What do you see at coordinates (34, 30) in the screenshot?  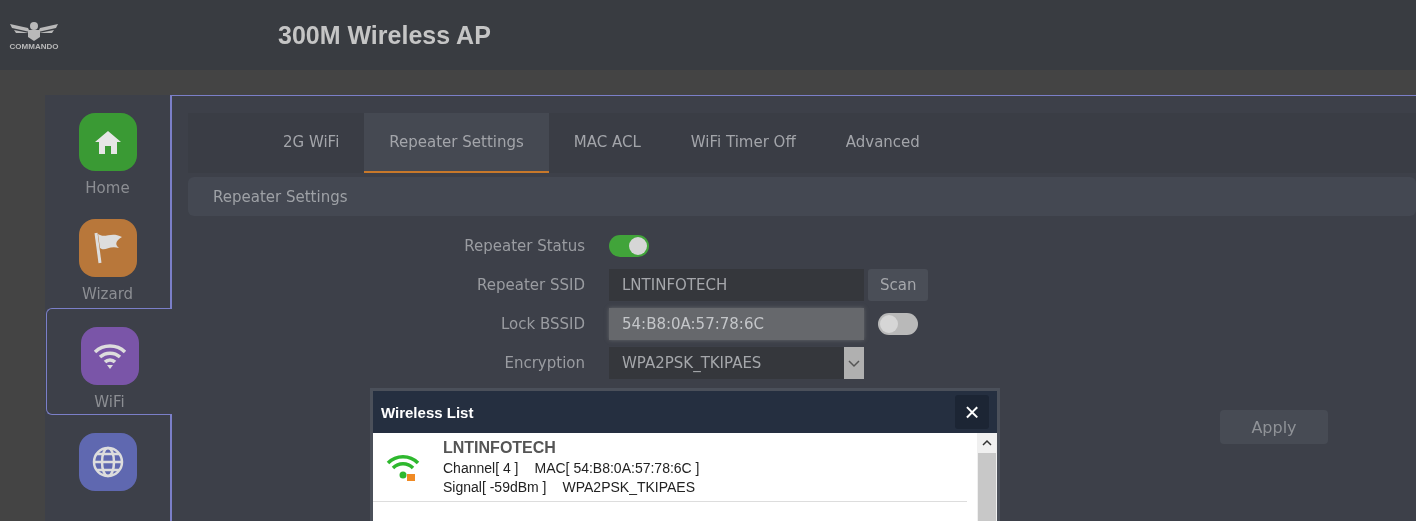 I see `winged-shield-icon` at bounding box center [34, 30].